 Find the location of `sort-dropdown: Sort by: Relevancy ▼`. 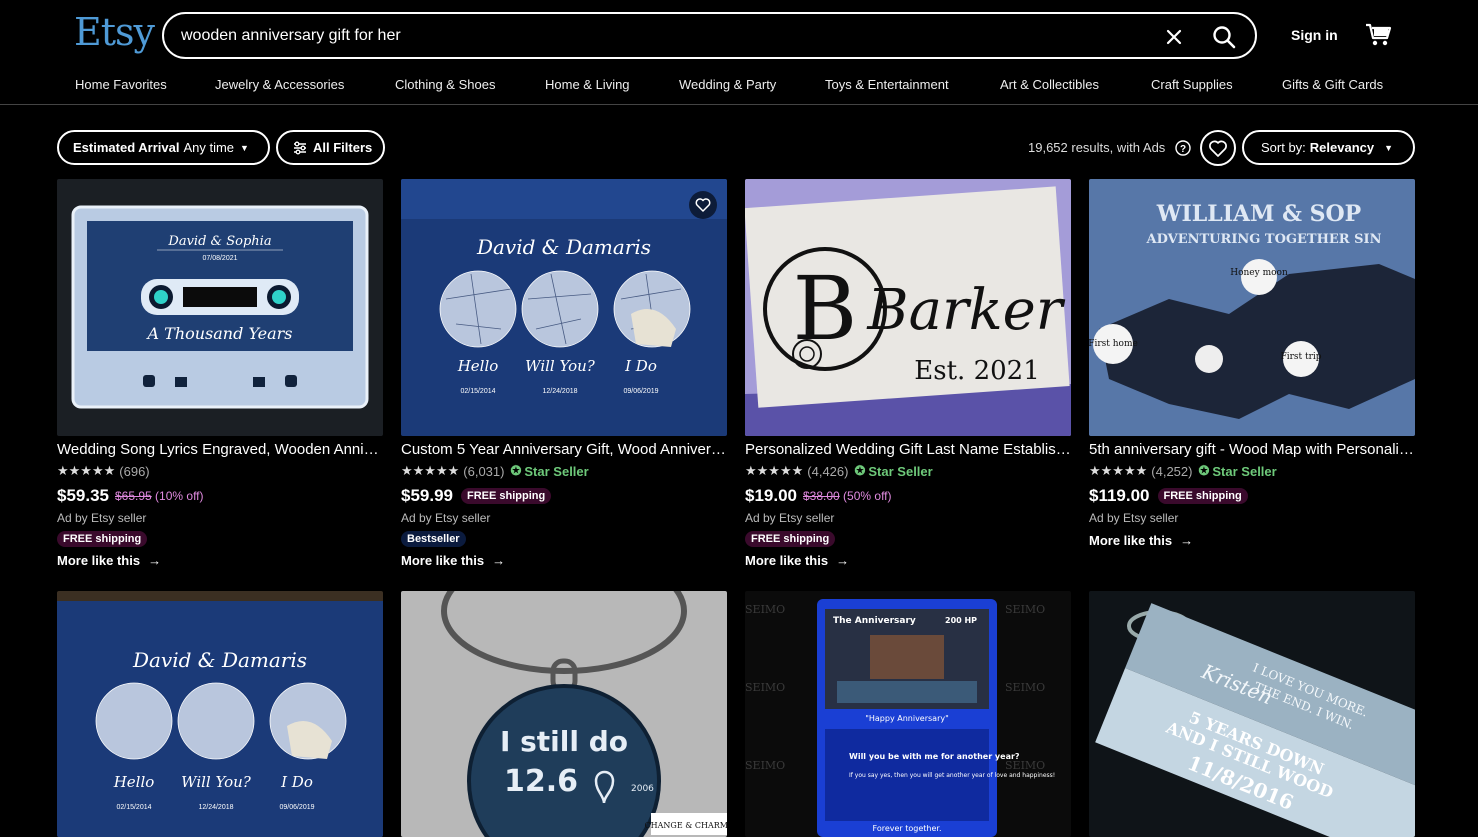

sort-dropdown: Sort by: Relevancy ▼ is located at coordinates (1328, 147).